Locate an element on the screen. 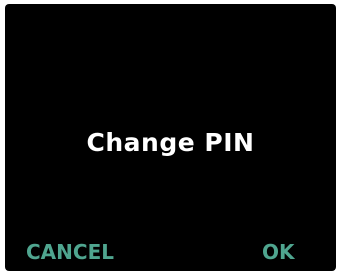 The height and width of the screenshot is (275, 339). screen-title: Change PIN is located at coordinates (170, 142).